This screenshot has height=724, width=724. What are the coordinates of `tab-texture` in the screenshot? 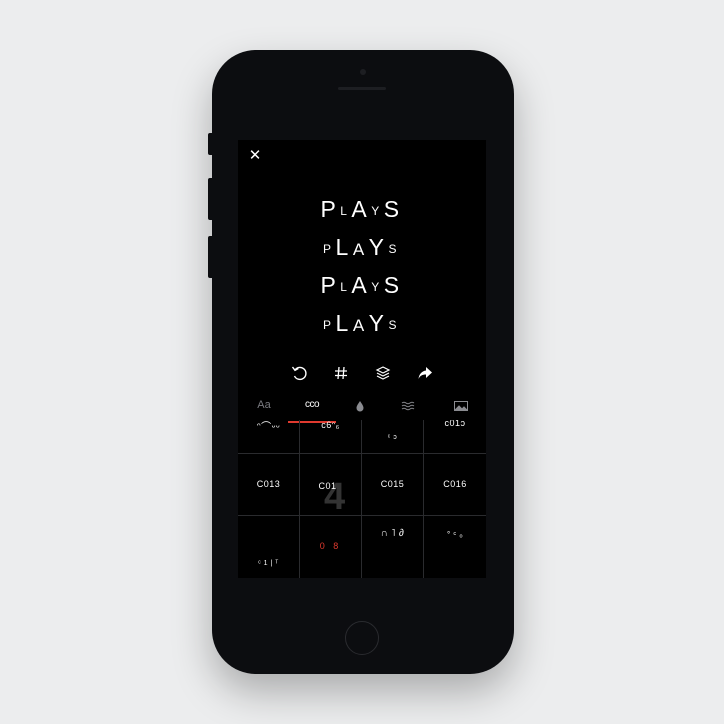 It's located at (408, 408).